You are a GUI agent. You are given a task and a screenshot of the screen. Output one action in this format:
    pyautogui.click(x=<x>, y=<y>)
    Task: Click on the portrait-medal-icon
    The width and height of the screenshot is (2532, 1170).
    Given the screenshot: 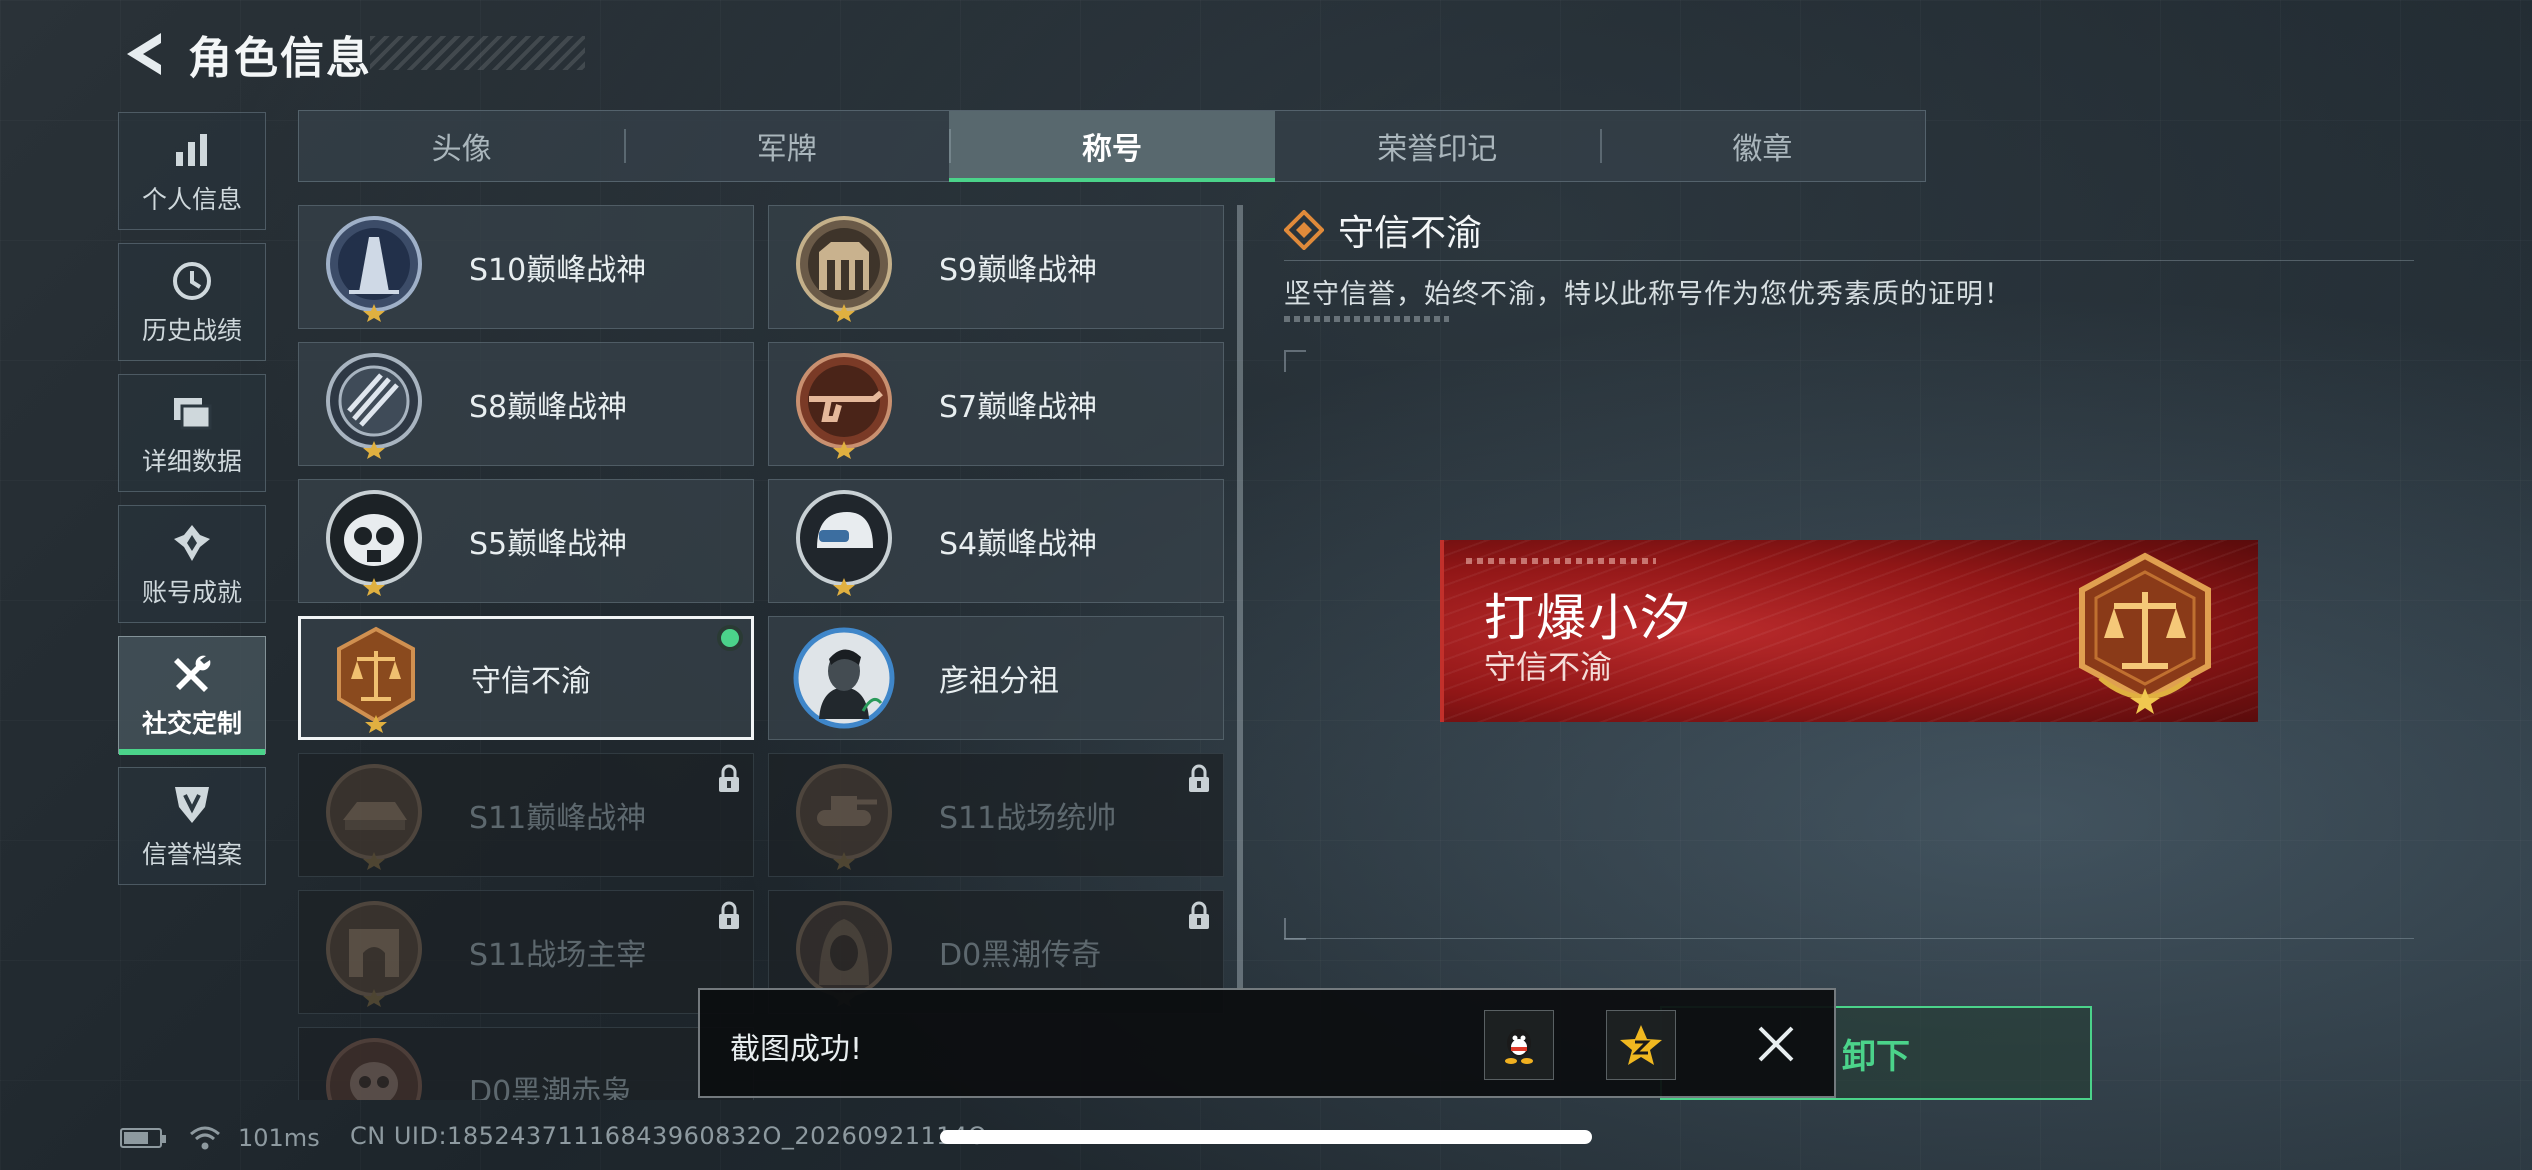 What is the action you would take?
    pyautogui.click(x=844, y=678)
    